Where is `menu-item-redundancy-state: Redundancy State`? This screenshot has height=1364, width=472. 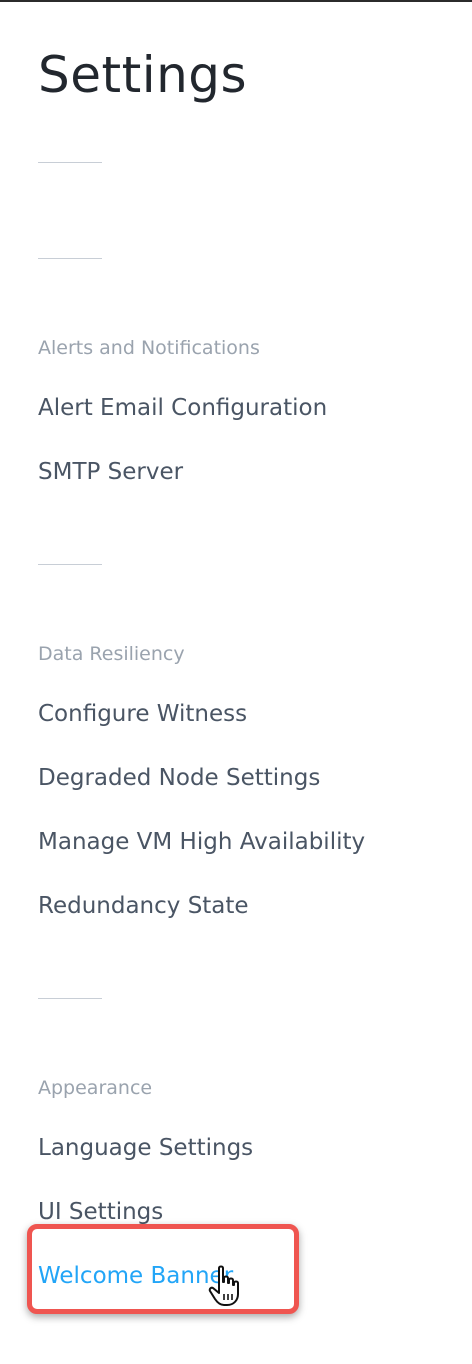 menu-item-redundancy-state: Redundancy State is located at coordinates (143, 906).